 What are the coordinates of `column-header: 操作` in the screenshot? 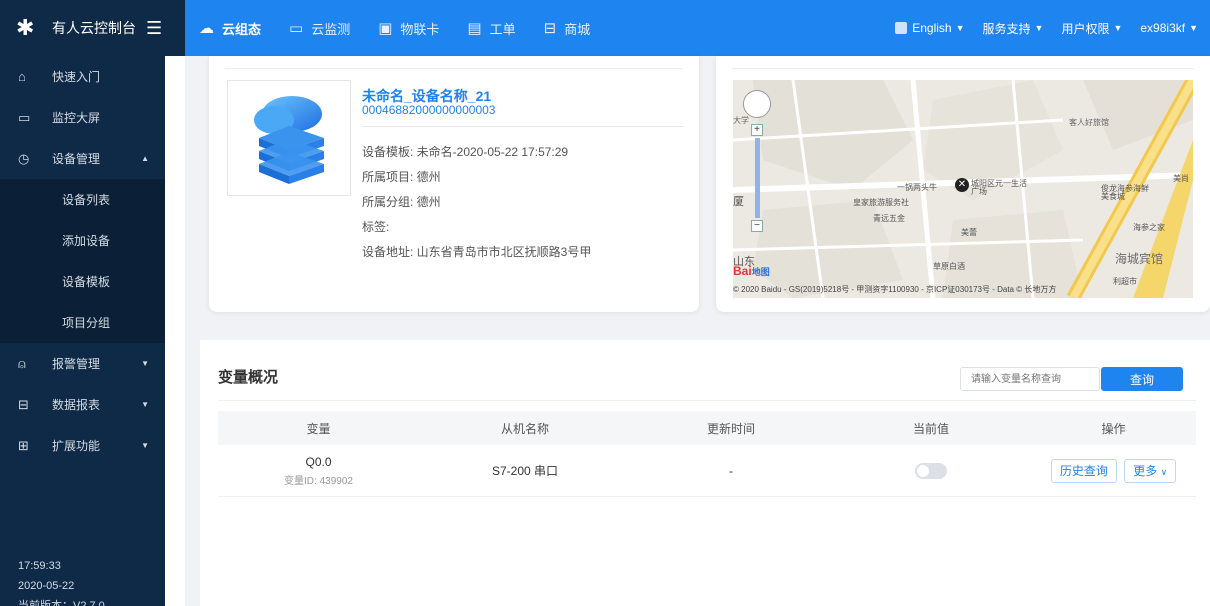 It's located at (1113, 428).